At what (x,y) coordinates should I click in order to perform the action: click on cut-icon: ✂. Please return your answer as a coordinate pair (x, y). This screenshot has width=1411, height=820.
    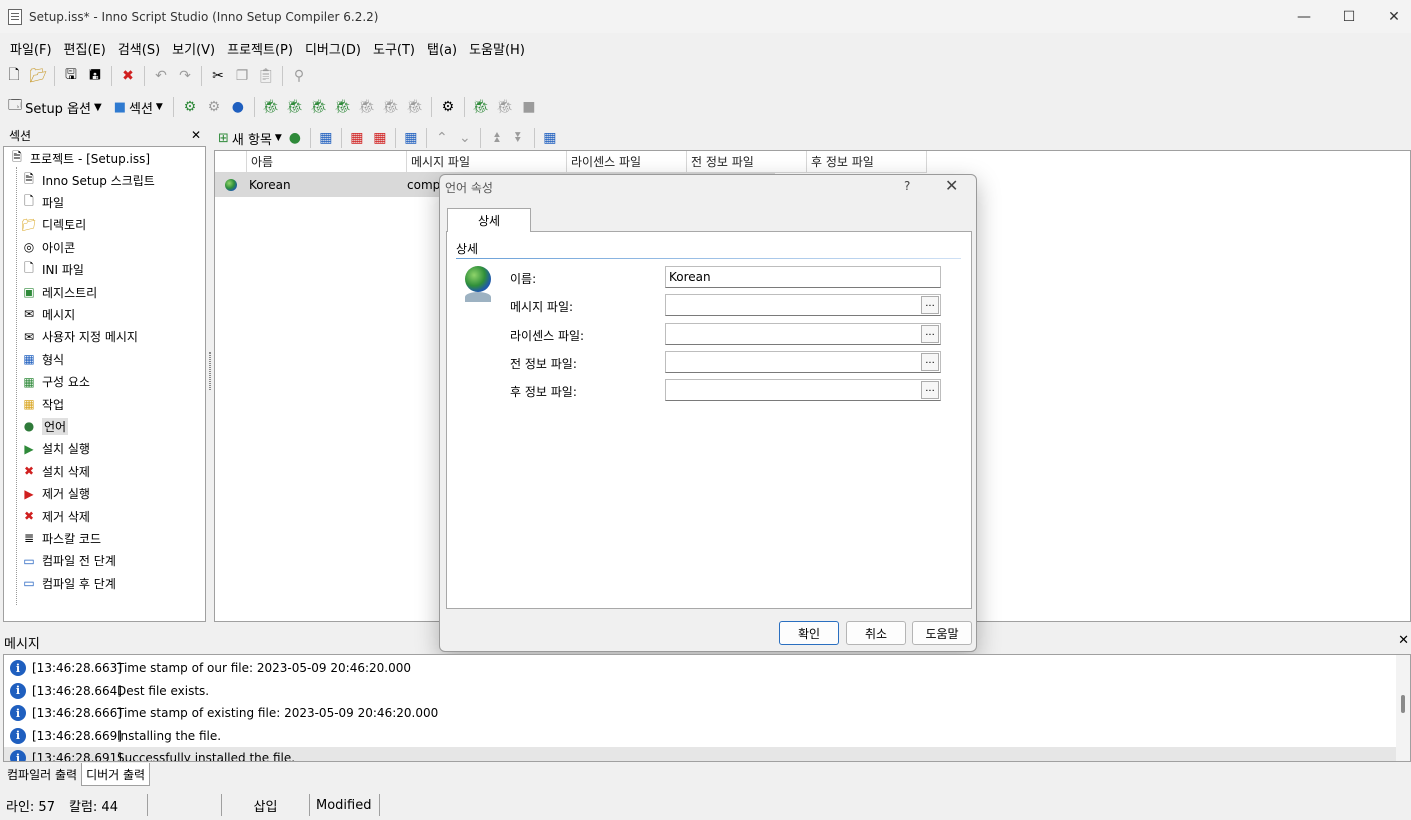
    Looking at the image, I should click on (218, 76).